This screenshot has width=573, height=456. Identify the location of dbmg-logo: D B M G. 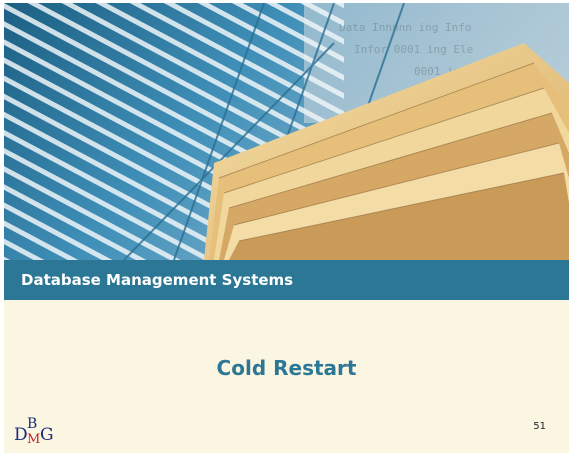
(44, 431).